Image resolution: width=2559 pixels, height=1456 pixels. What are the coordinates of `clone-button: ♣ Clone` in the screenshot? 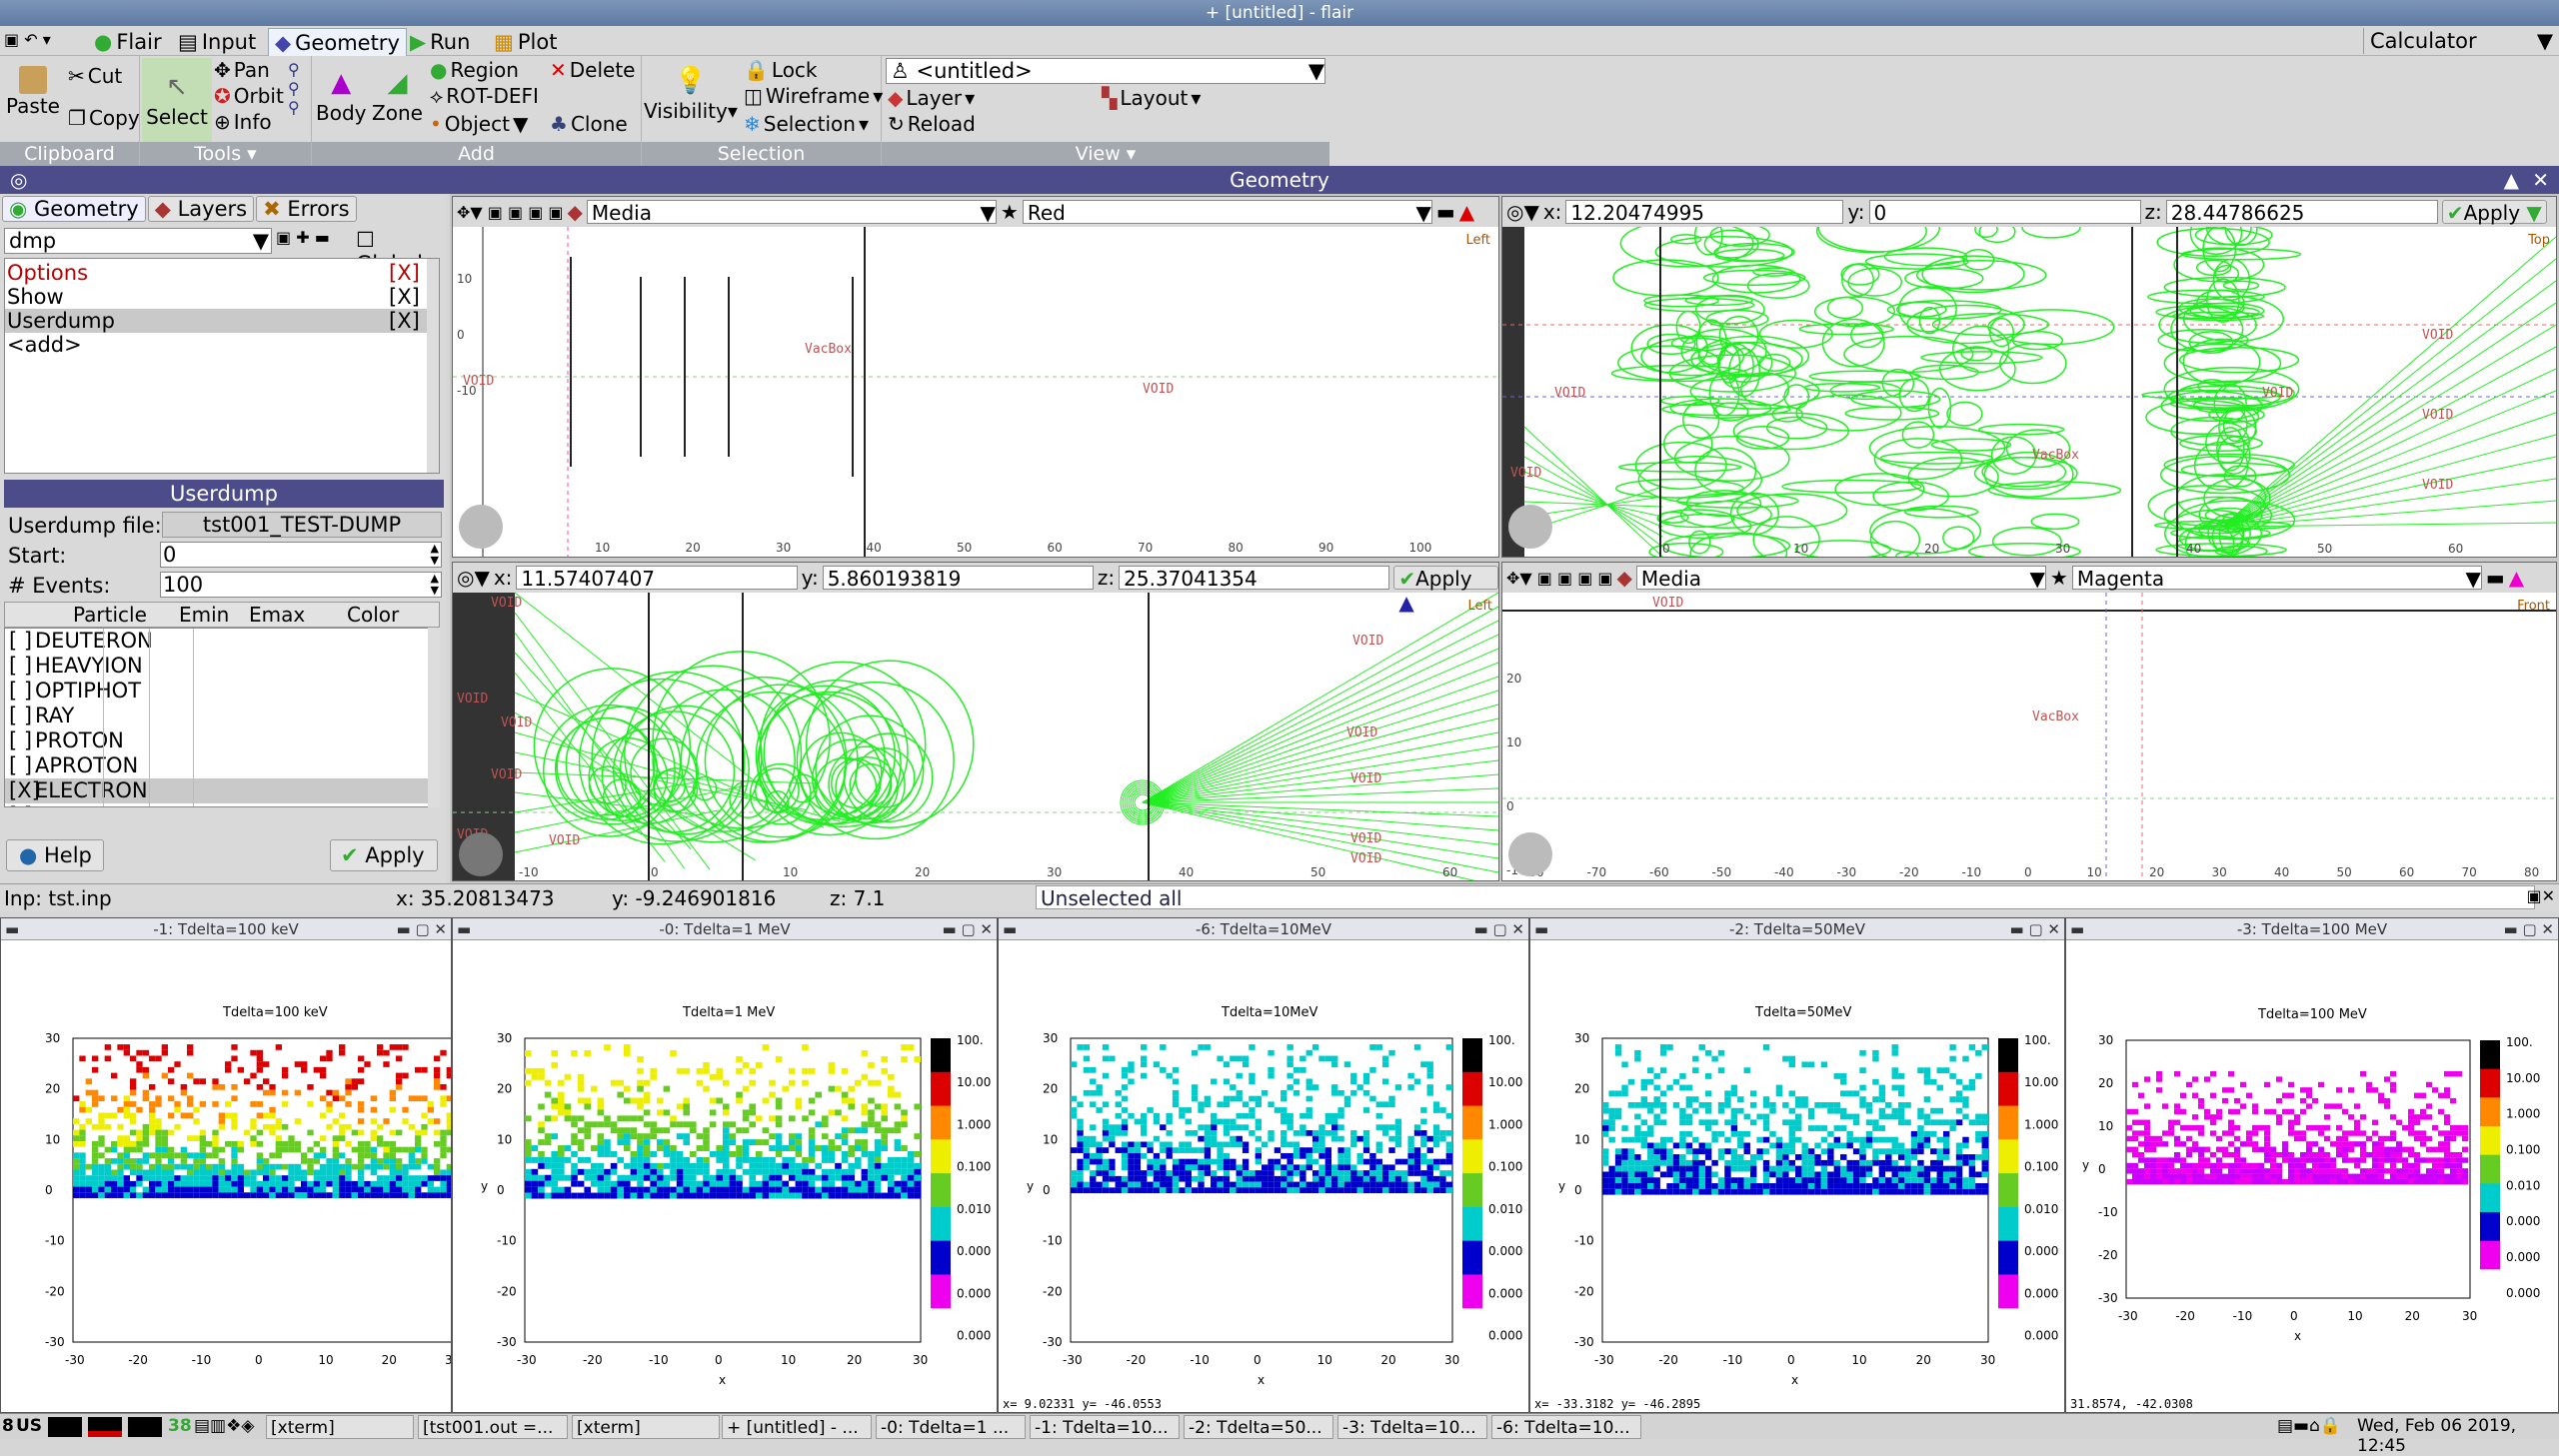 It's located at (589, 124).